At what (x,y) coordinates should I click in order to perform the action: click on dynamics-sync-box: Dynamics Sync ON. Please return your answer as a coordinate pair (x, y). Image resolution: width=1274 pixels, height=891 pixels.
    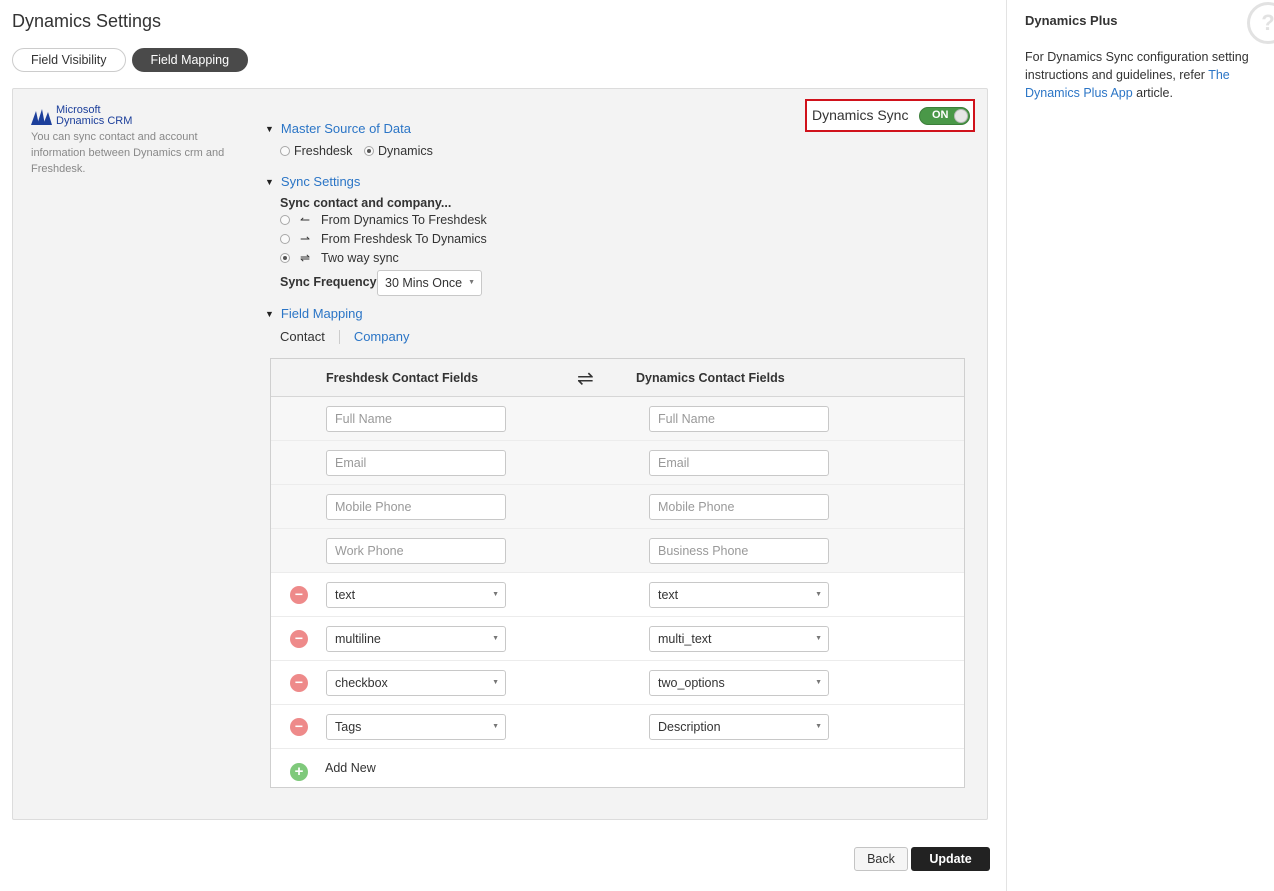
    Looking at the image, I should click on (890, 115).